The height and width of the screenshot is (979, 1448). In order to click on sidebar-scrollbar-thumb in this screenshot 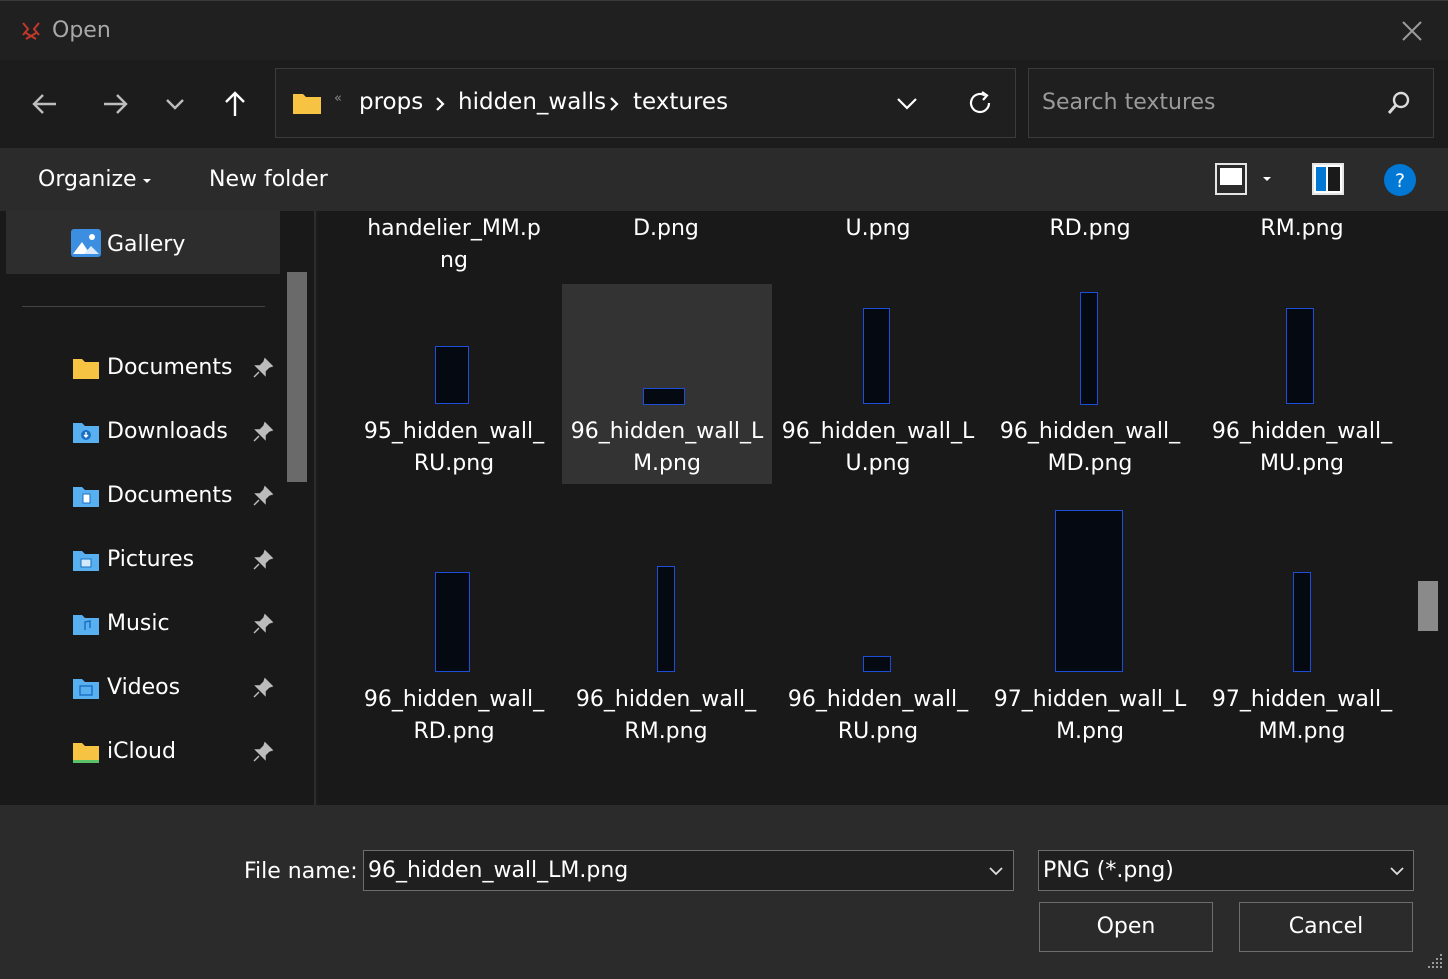, I will do `click(297, 377)`.